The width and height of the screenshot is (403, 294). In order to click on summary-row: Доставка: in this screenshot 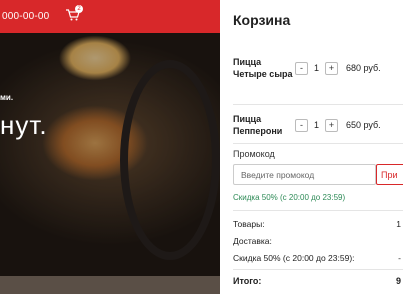, I will do `click(318, 241)`.